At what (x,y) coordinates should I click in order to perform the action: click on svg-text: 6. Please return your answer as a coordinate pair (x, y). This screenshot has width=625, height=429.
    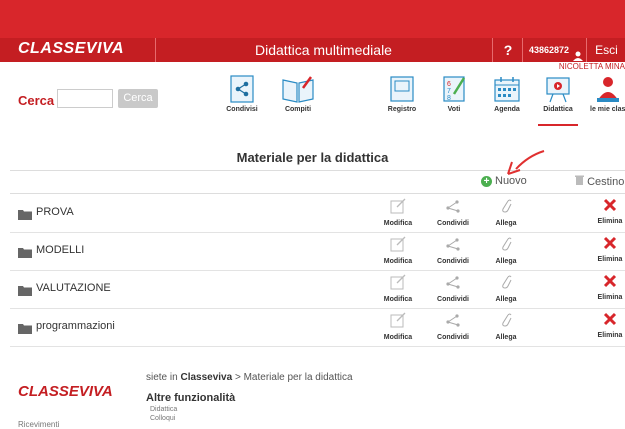
    Looking at the image, I should click on (449, 84).